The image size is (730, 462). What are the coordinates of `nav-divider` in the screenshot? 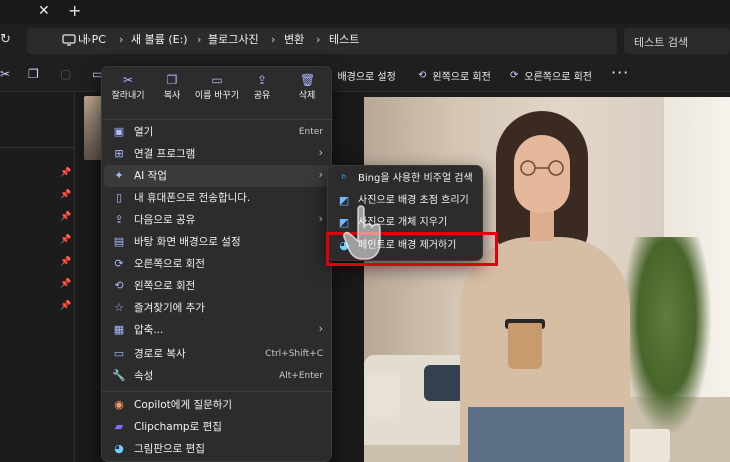 It's located at (37, 147).